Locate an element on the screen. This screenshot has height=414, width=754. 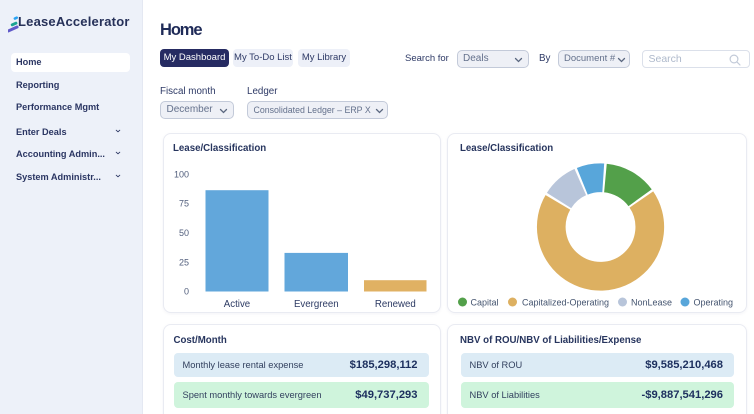
svg-text: Renewed is located at coordinates (394, 304).